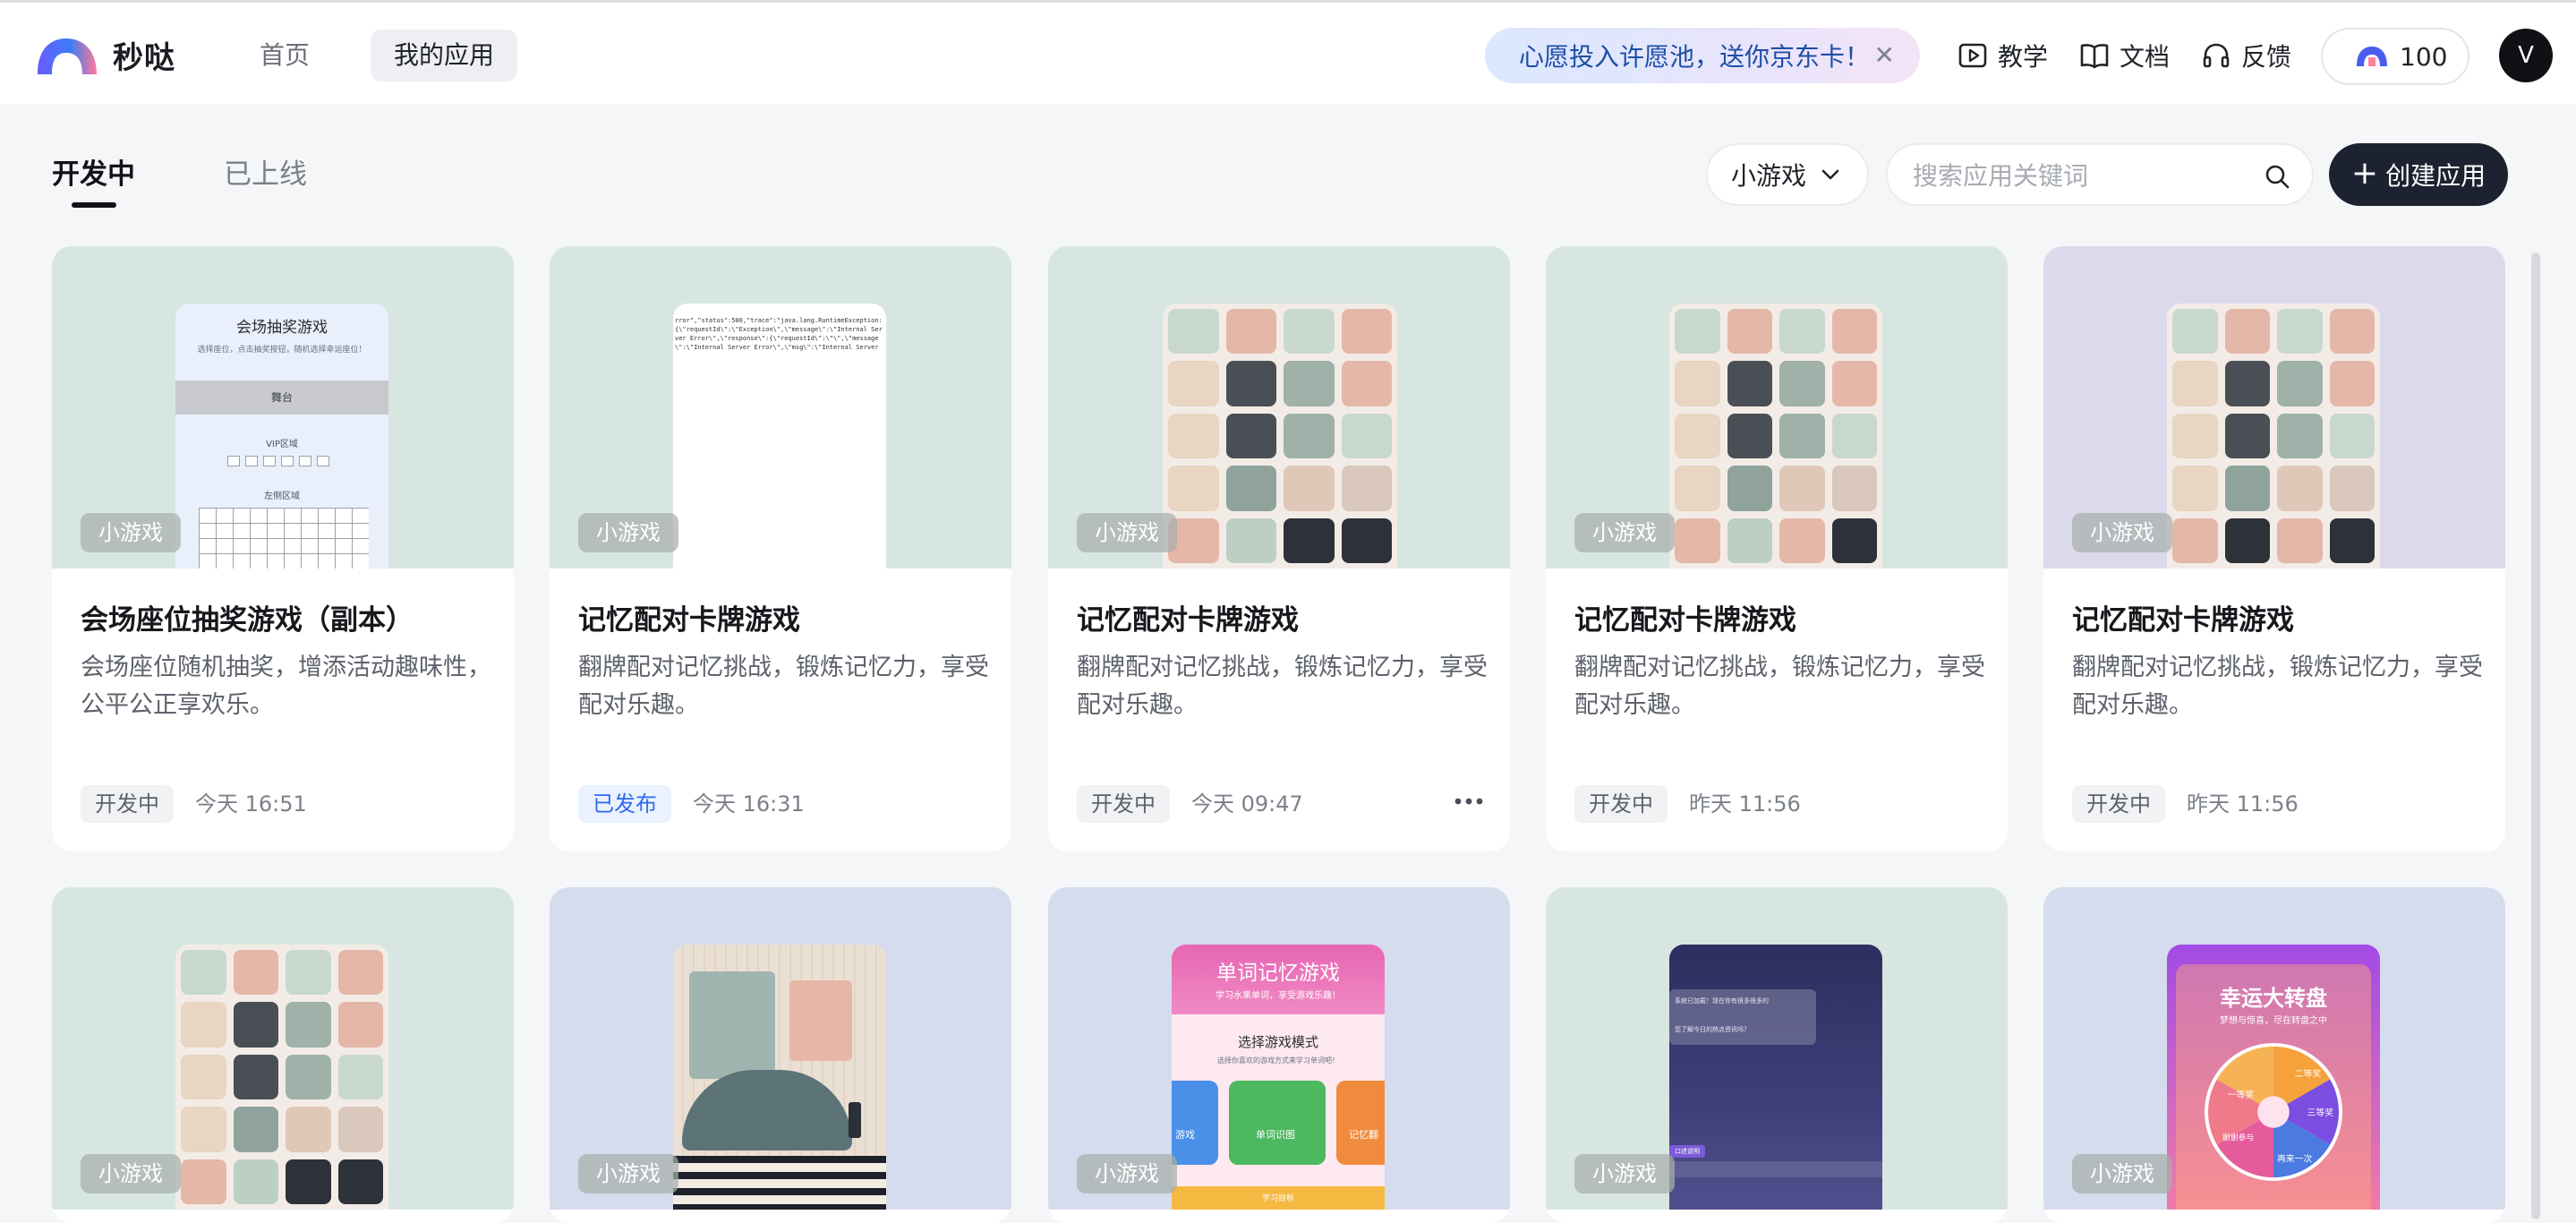  What do you see at coordinates (1775, 1169) in the screenshot?
I see `preview-bar` at bounding box center [1775, 1169].